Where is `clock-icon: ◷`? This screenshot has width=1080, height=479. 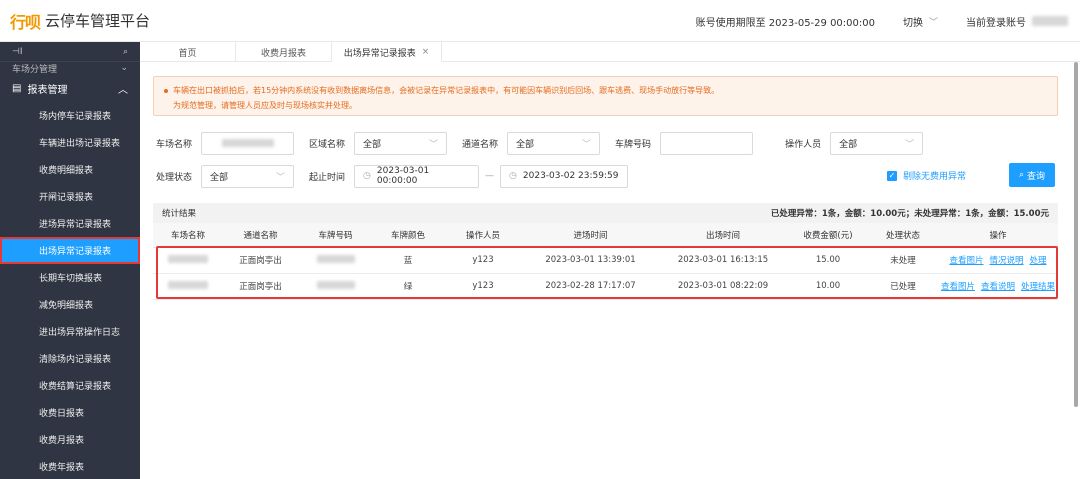 clock-icon: ◷ is located at coordinates (513, 176).